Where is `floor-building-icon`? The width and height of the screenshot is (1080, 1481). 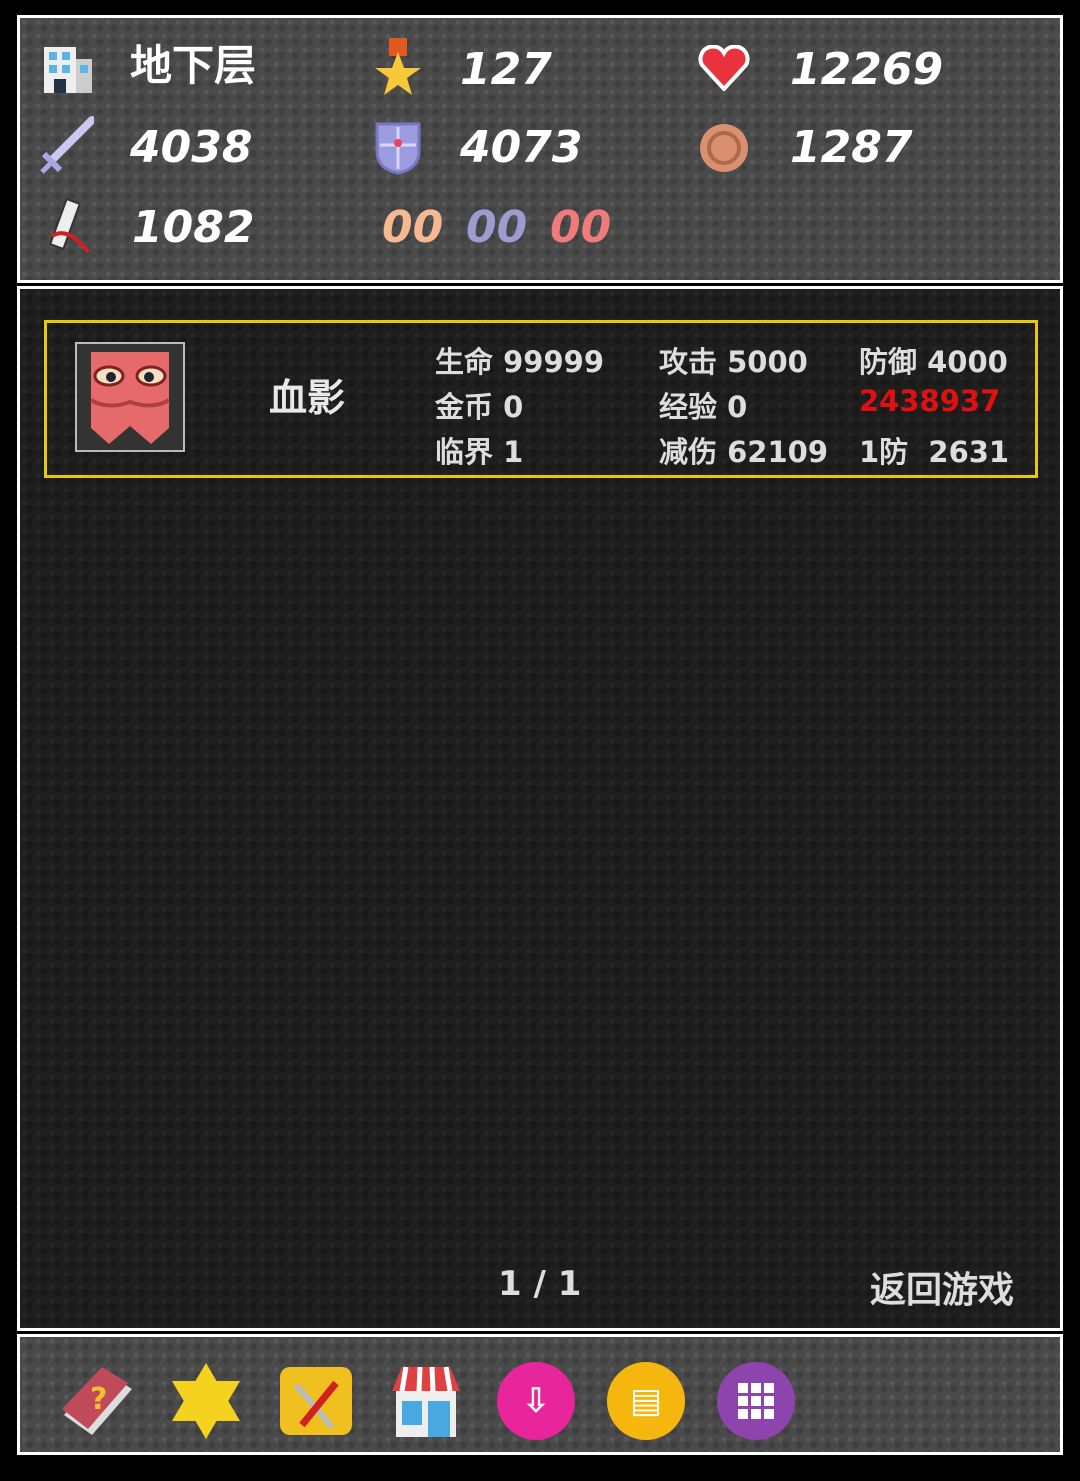
floor-building-icon is located at coordinates (68, 68).